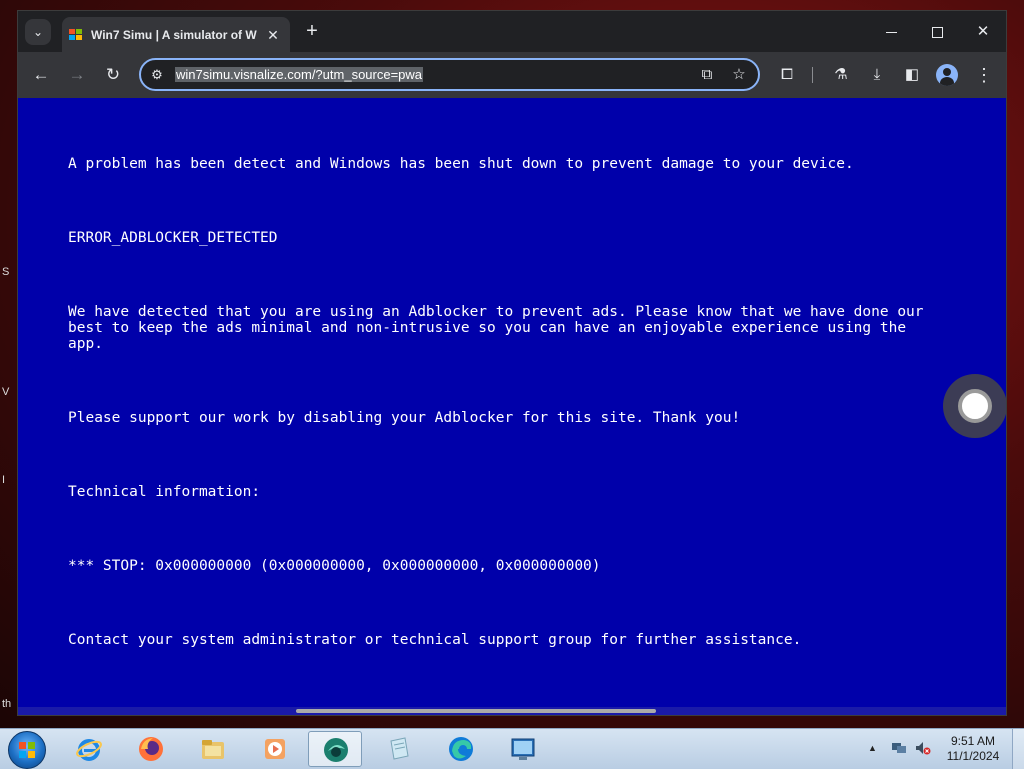  I want to click on url-selection: win7simu.visnalize.com/?utm_source=pwa, so click(299, 74).